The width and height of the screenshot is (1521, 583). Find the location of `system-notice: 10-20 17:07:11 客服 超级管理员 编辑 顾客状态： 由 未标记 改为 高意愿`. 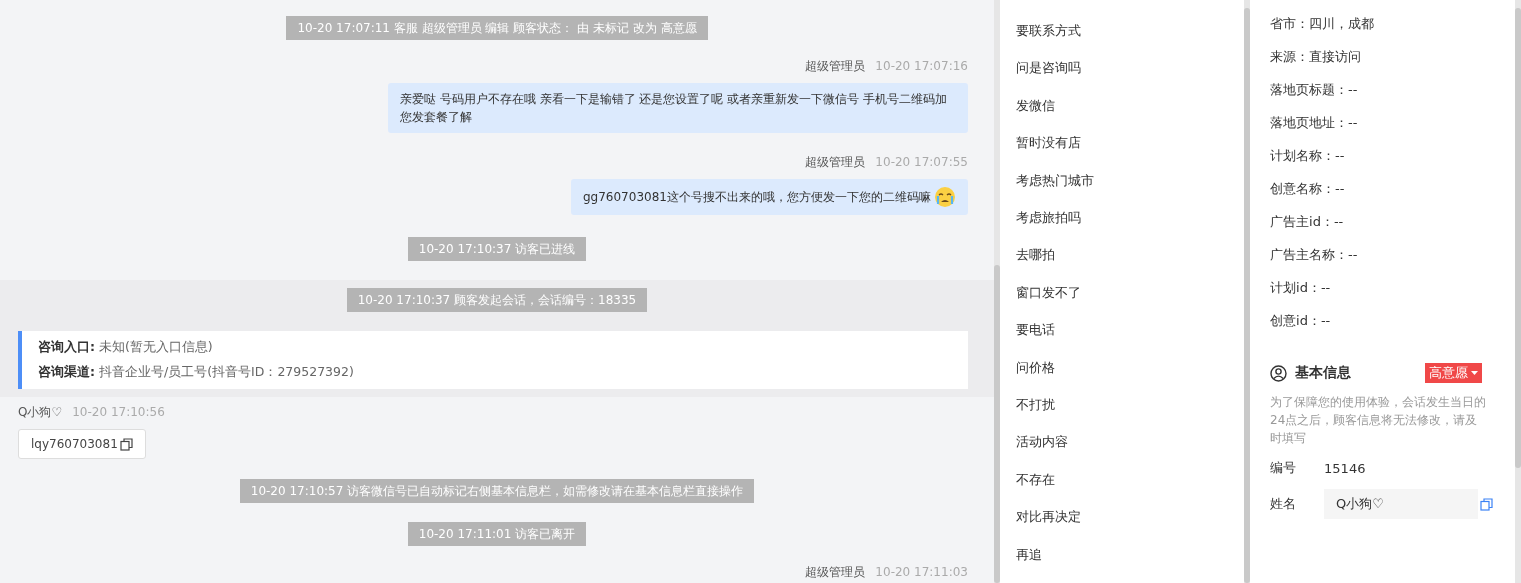

system-notice: 10-20 17:07:11 客服 超级管理员 编辑 顾客状态： 由 未标记 改为 高意愿 is located at coordinates (497, 28).